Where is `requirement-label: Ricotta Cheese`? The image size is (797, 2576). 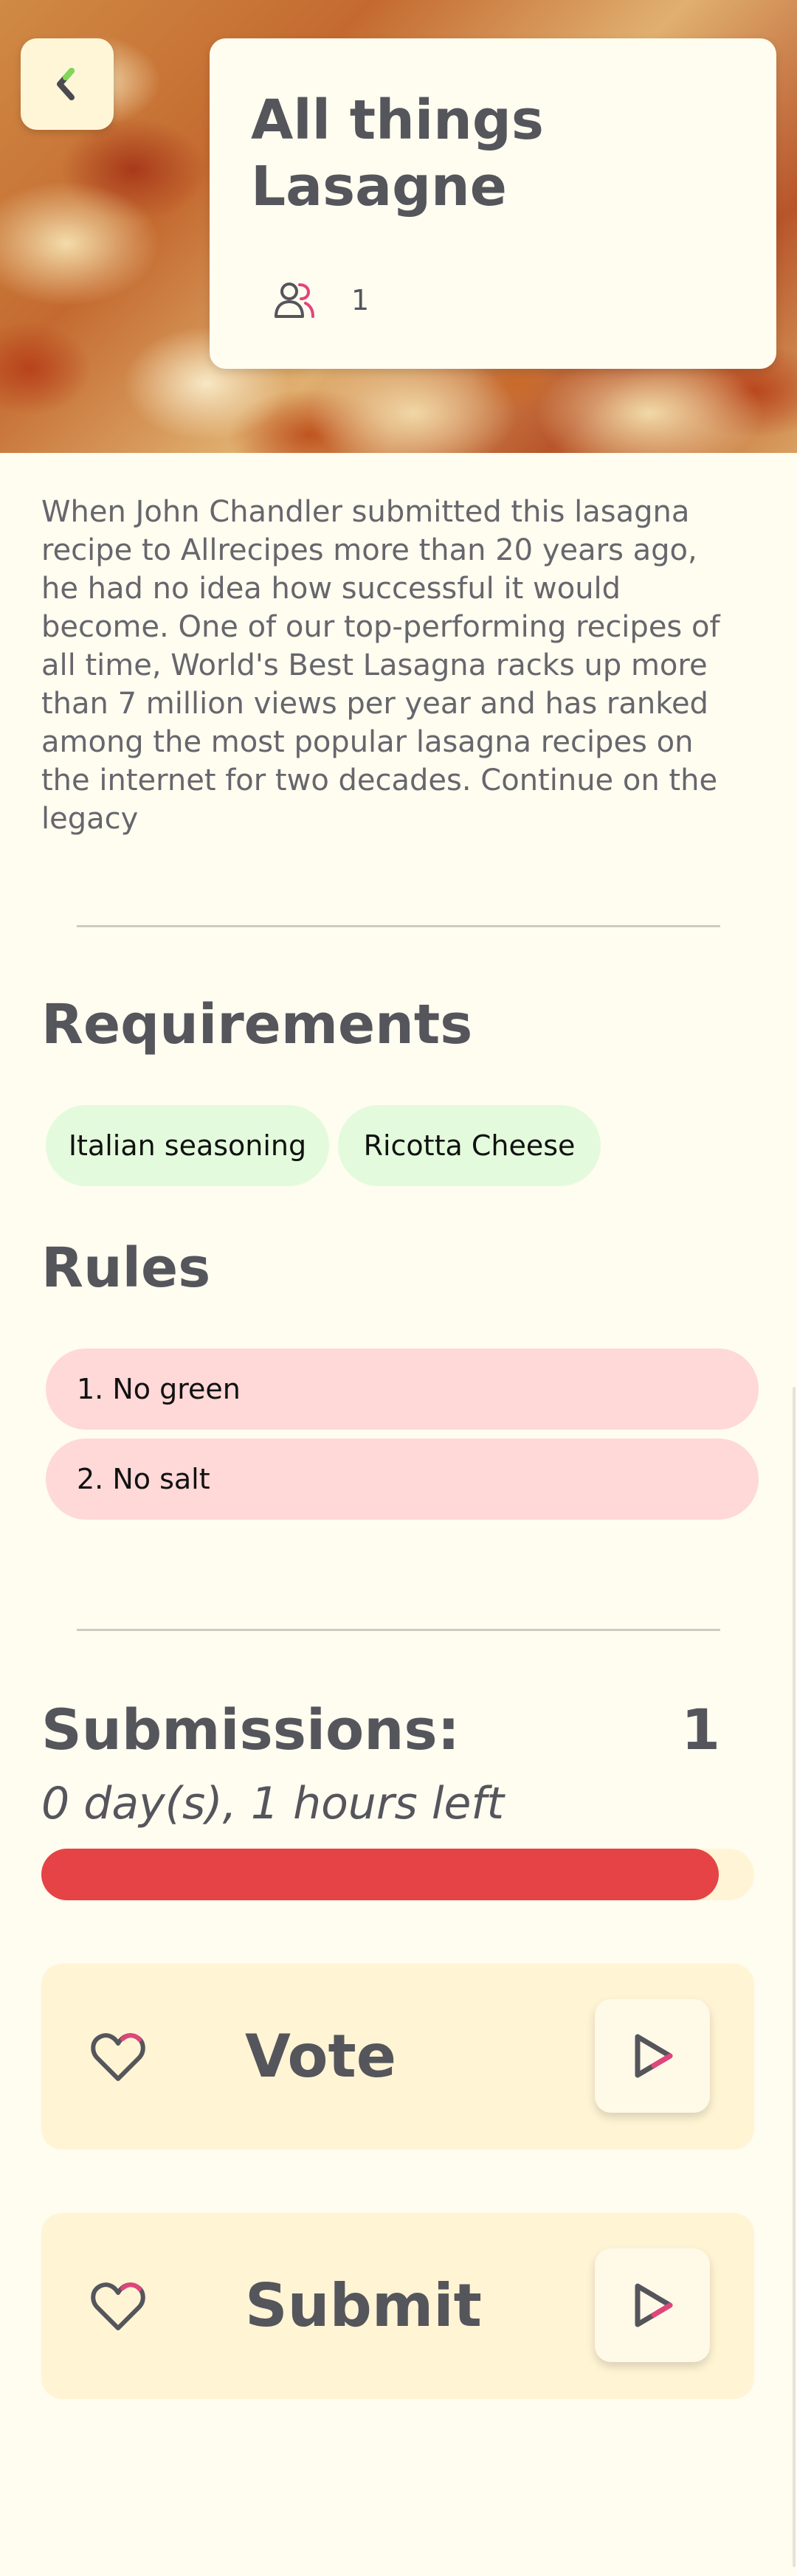 requirement-label: Ricotta Cheese is located at coordinates (470, 1146).